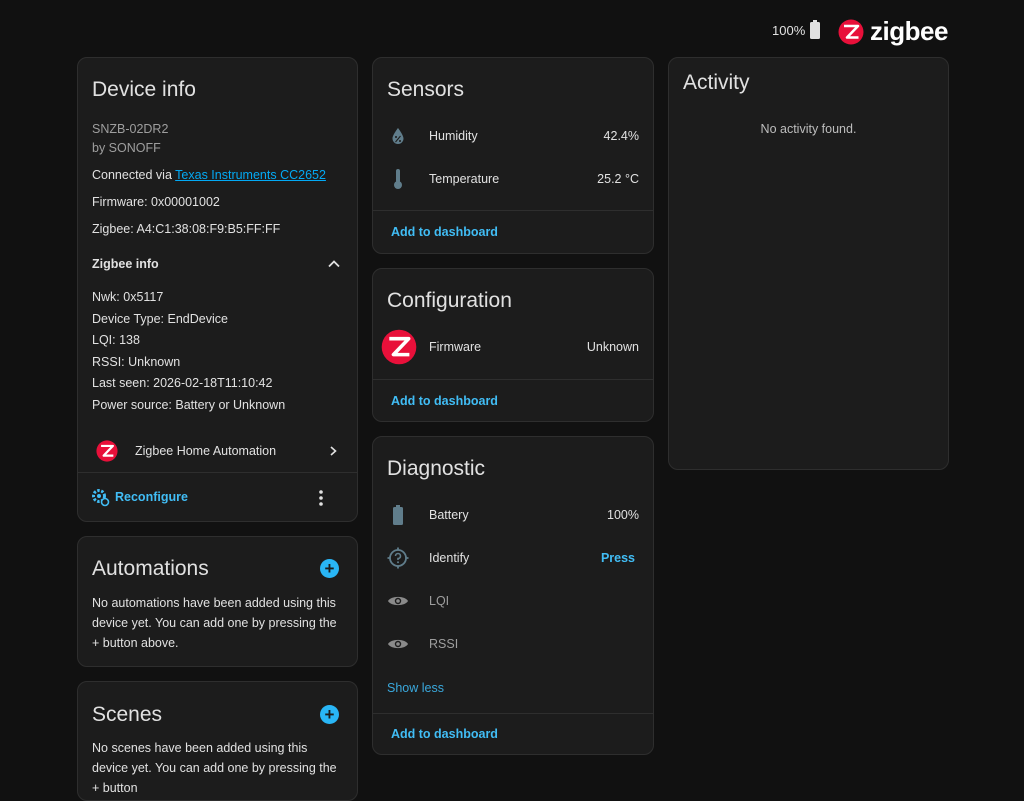  I want to click on zigbee-brand: zigbee, so click(893, 31).